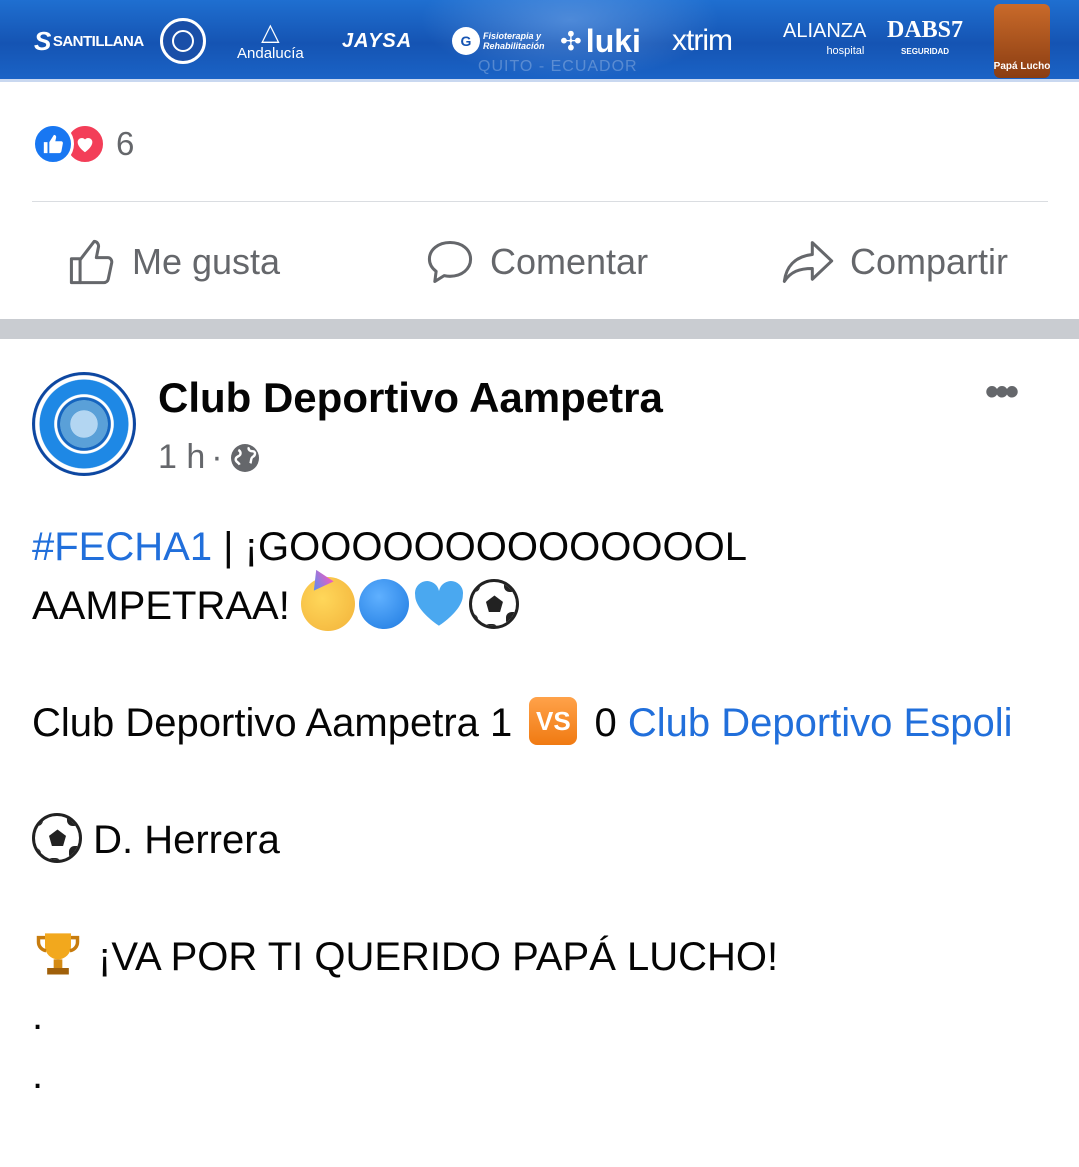 Image resolution: width=1079 pixels, height=1167 pixels. What do you see at coordinates (438, 604) in the screenshot?
I see `blue-heart-emoji-icon` at bounding box center [438, 604].